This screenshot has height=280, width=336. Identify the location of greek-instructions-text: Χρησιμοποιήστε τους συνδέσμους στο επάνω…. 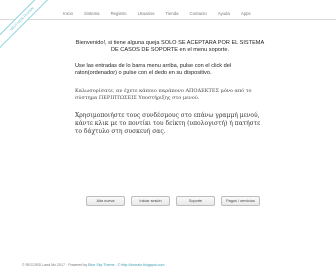
(168, 123).